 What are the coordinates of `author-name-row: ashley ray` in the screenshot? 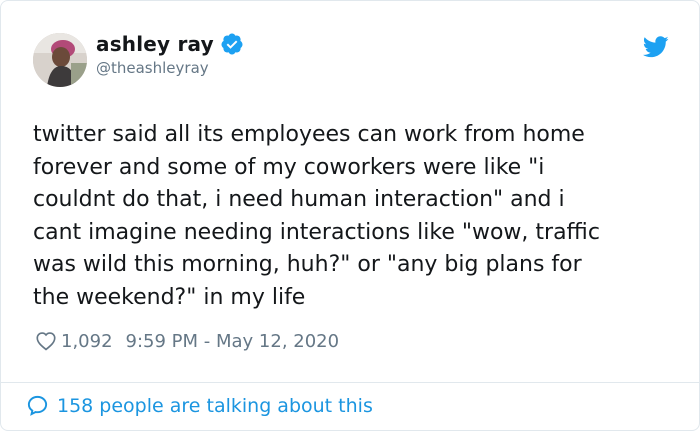 It's located at (170, 44).